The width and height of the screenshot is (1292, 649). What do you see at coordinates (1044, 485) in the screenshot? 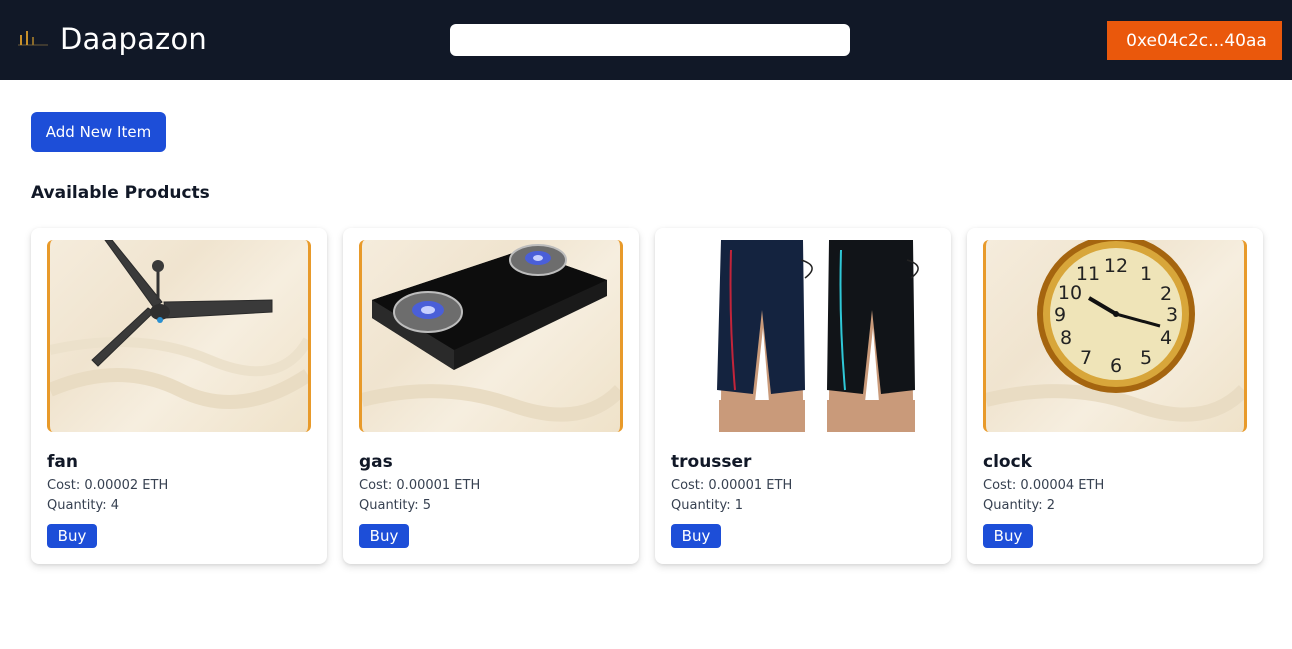
I see `product-cost: Cost: 0.00004 ETH` at bounding box center [1044, 485].